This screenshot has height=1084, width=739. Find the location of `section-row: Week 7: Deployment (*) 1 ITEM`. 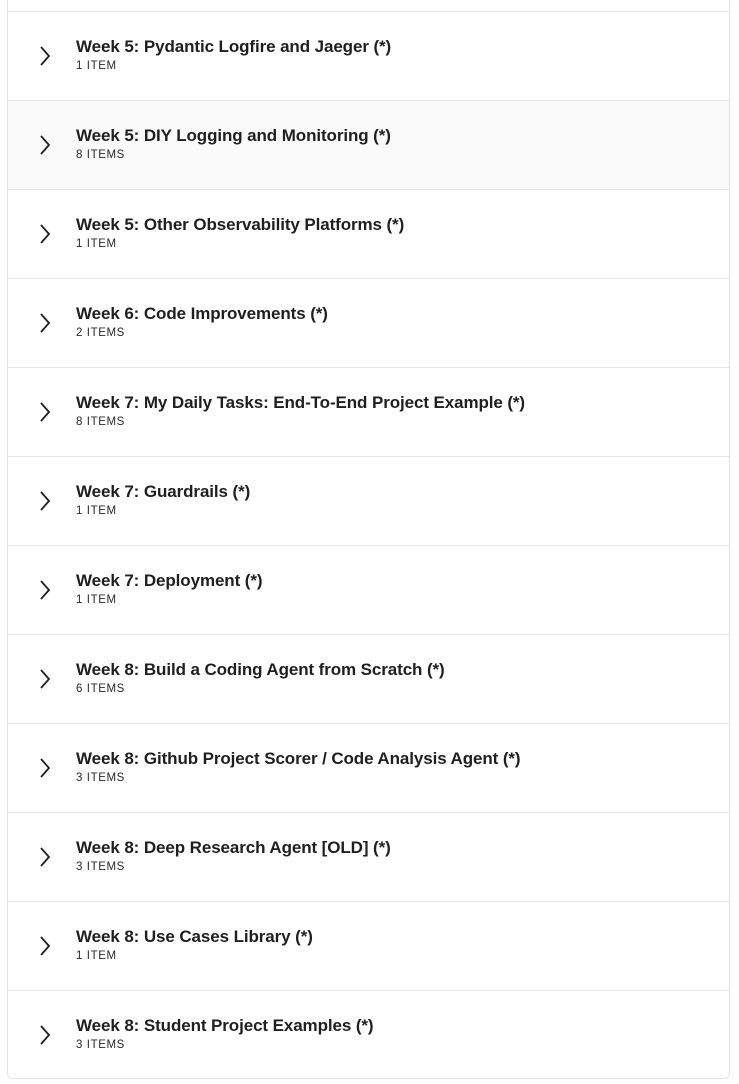

section-row: Week 7: Deployment (*) 1 ITEM is located at coordinates (368, 590).